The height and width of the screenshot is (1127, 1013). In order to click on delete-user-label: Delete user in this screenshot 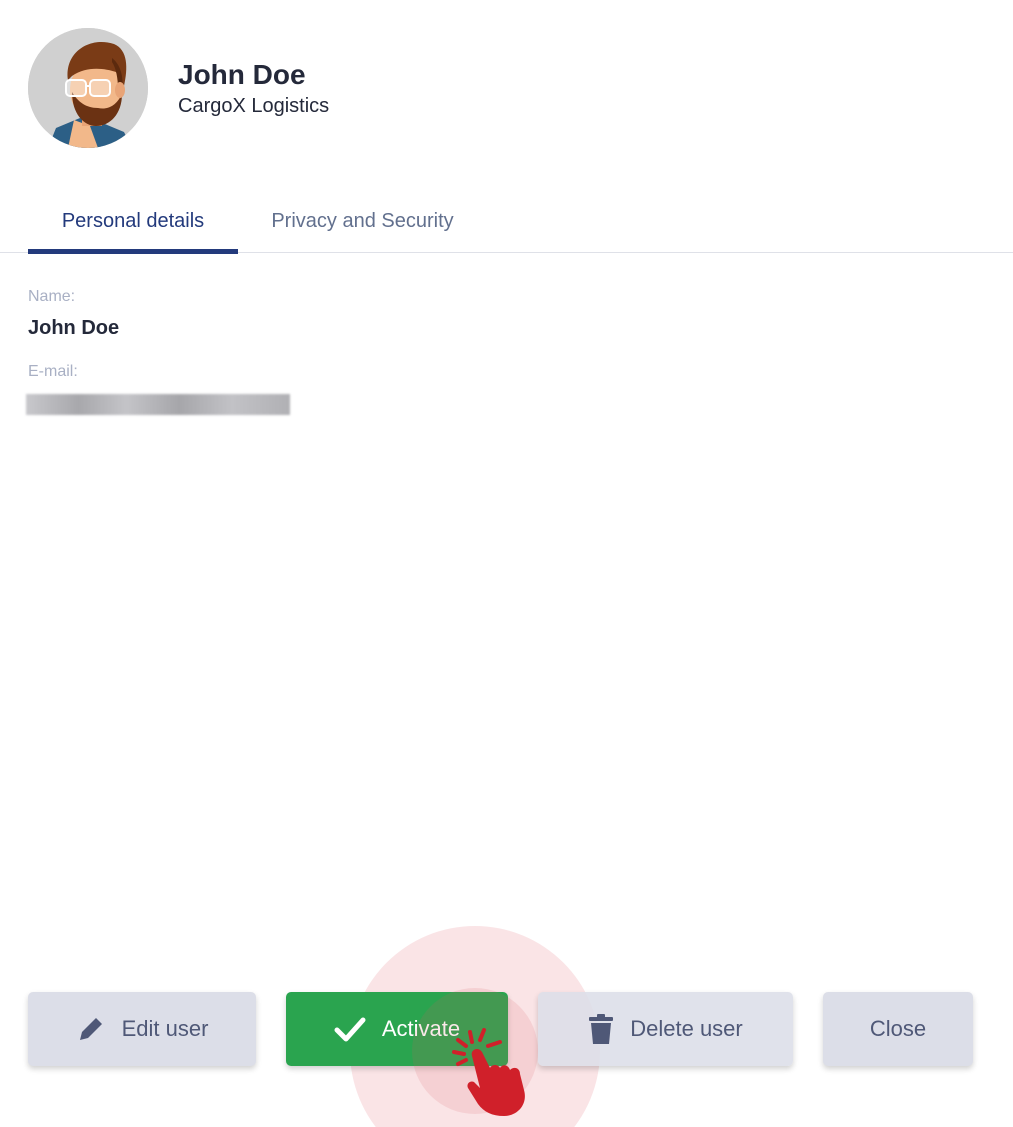, I will do `click(686, 1028)`.